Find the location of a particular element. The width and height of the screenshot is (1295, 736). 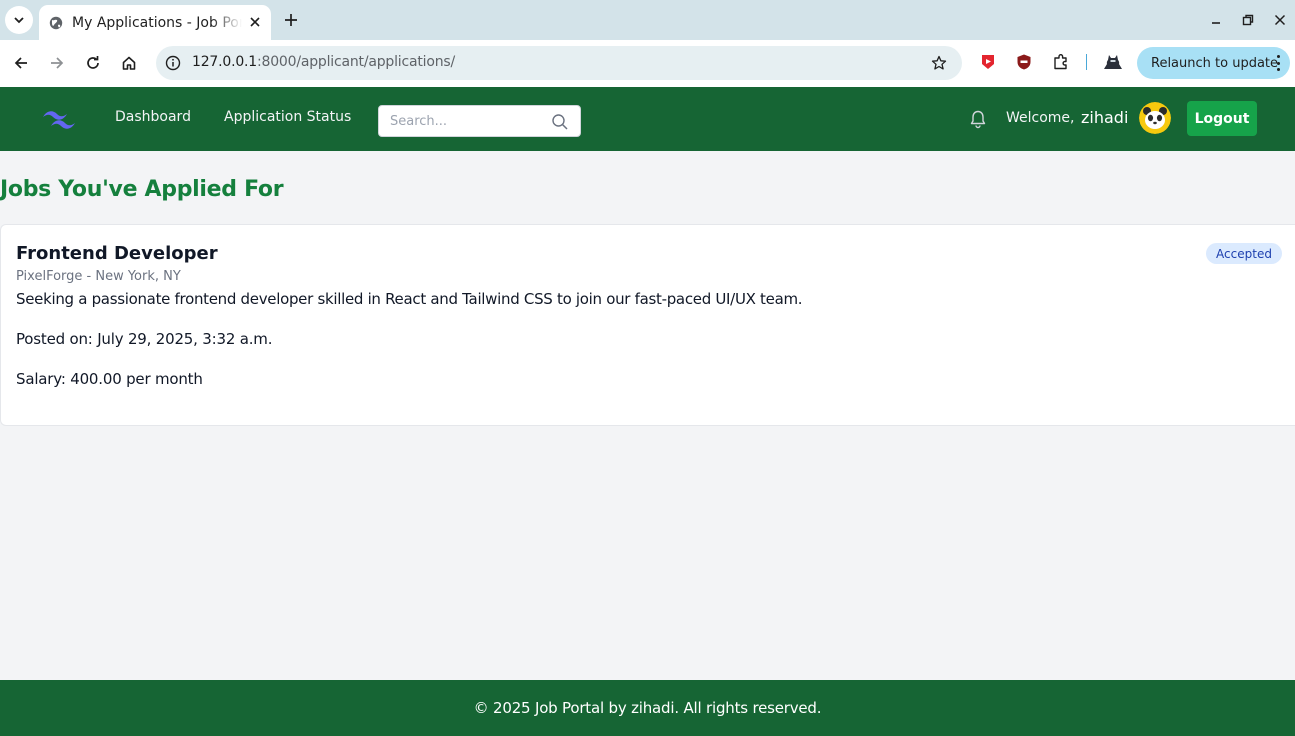

shield-extension-icon is located at coordinates (1024, 62).